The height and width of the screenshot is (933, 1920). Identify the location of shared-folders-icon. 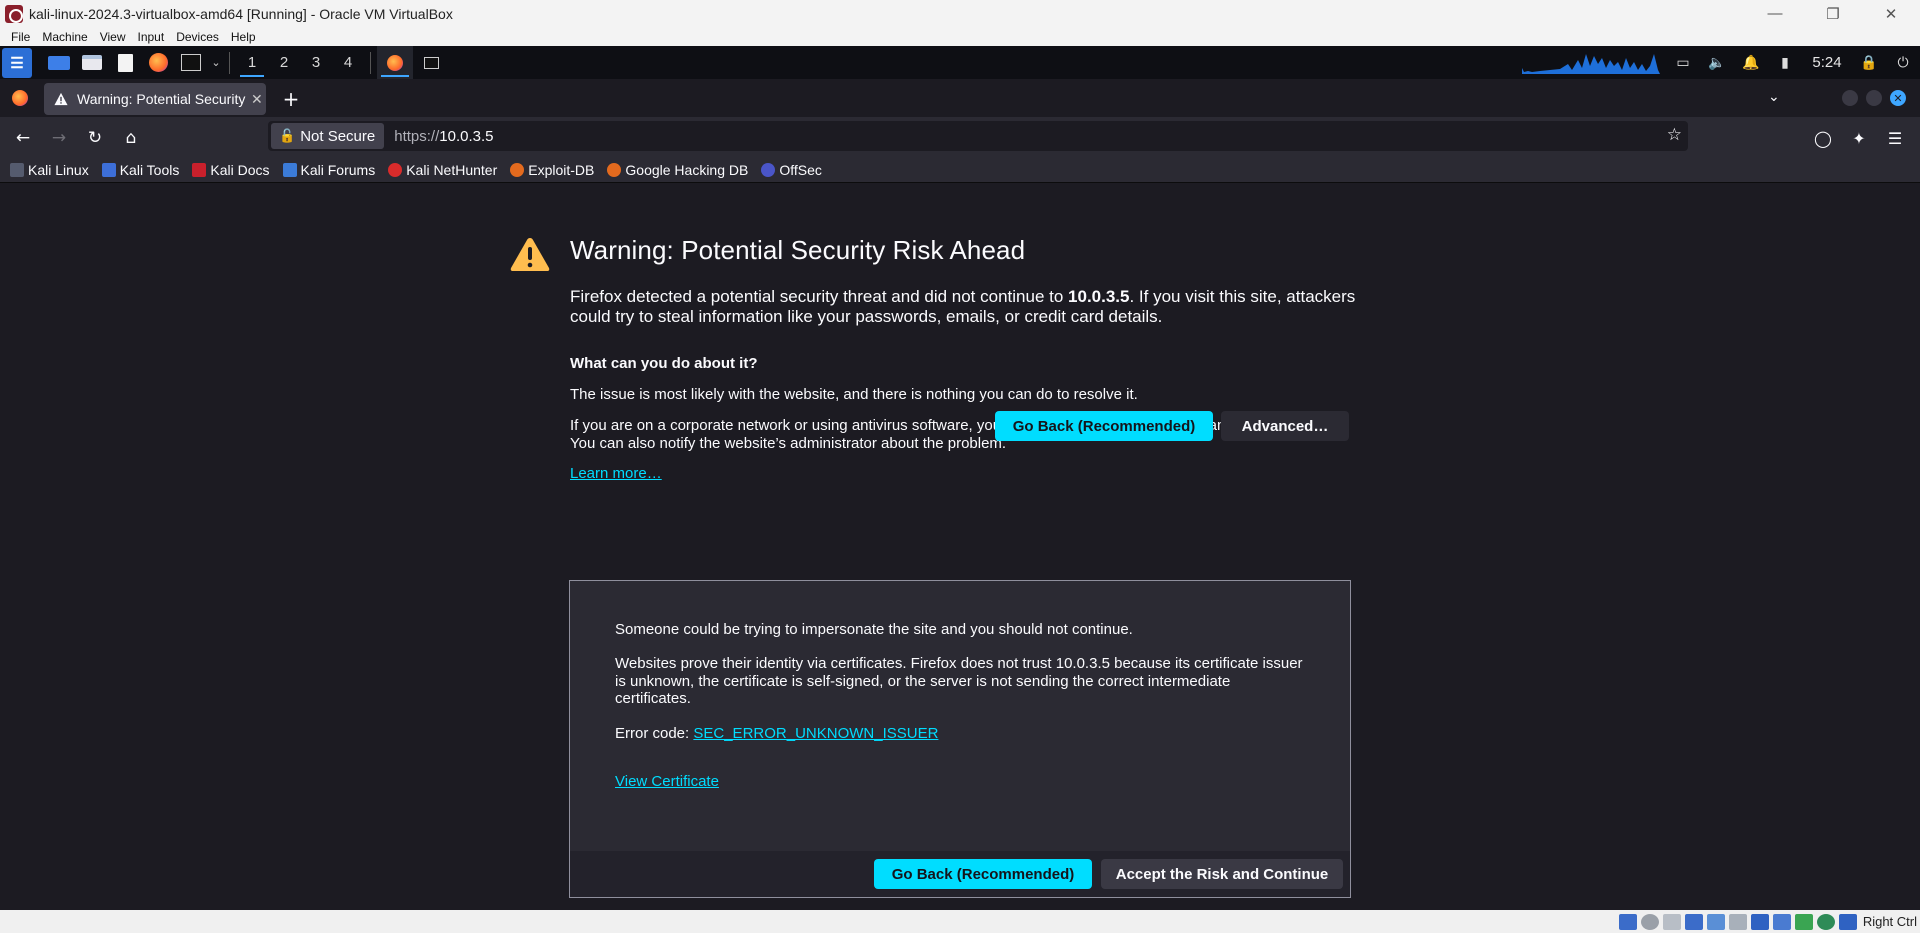
(1737, 921).